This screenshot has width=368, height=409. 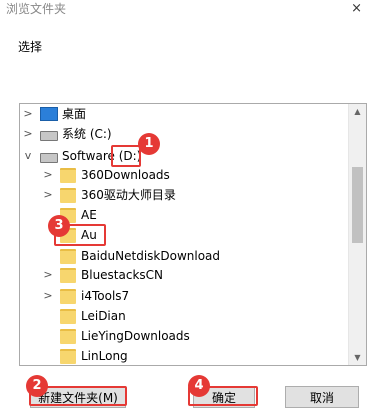 What do you see at coordinates (183, 175) in the screenshot?
I see `tree-item-folder: > 360Downloads` at bounding box center [183, 175].